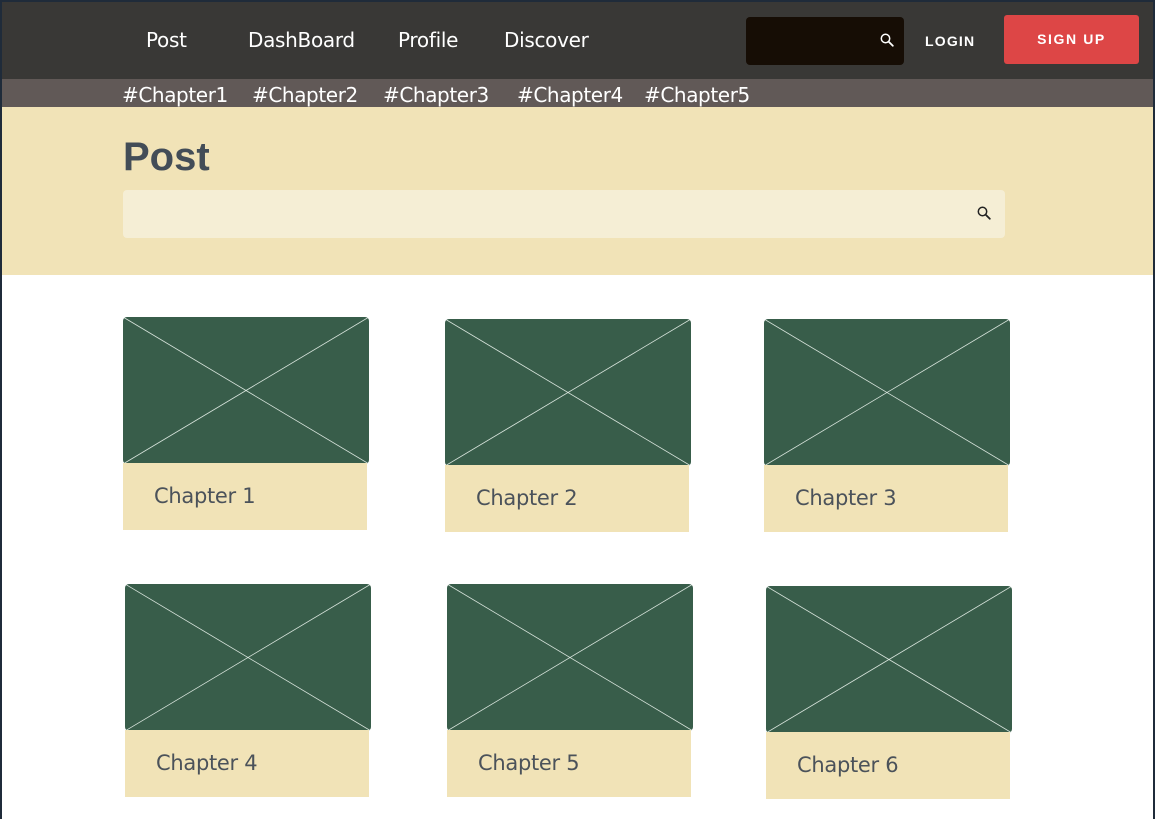  I want to click on chapter-card: Chapter 4, so click(248, 691).